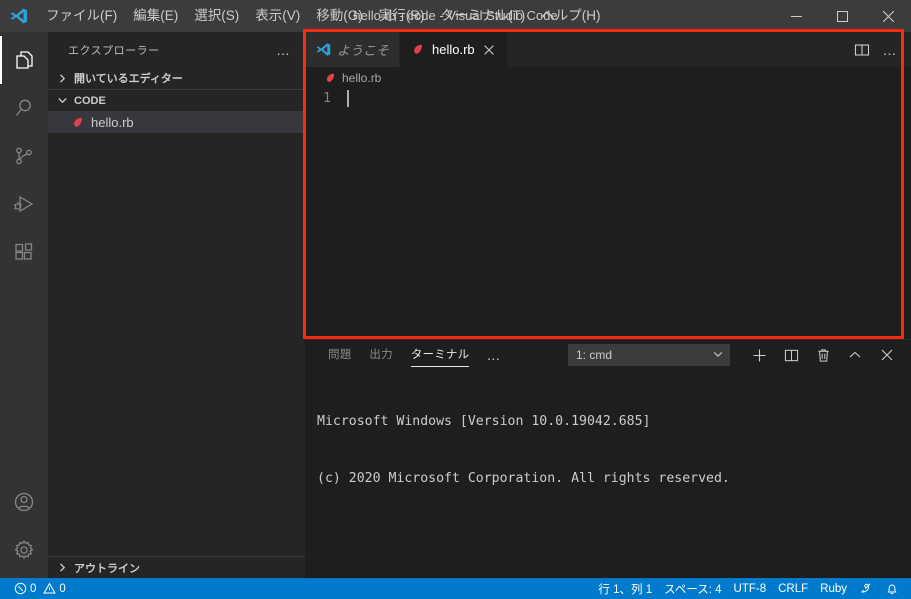 Image resolution: width=911 pixels, height=599 pixels. I want to click on sidebar-item-explorer, so click(24, 60).